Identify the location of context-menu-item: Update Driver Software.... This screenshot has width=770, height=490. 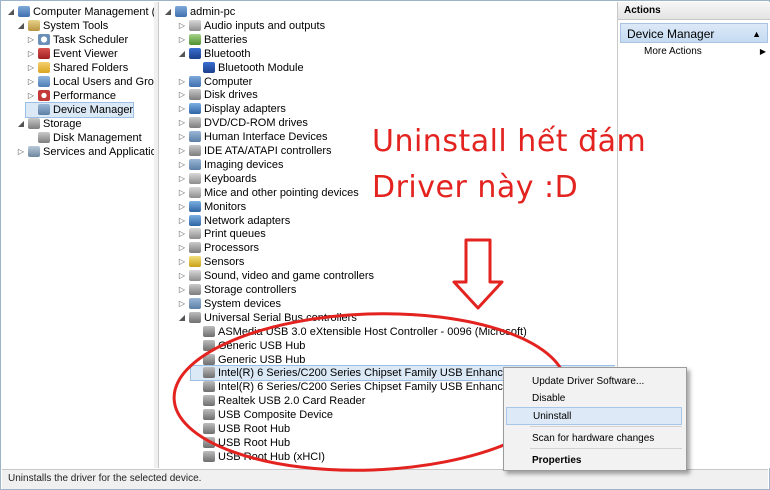
(594, 382).